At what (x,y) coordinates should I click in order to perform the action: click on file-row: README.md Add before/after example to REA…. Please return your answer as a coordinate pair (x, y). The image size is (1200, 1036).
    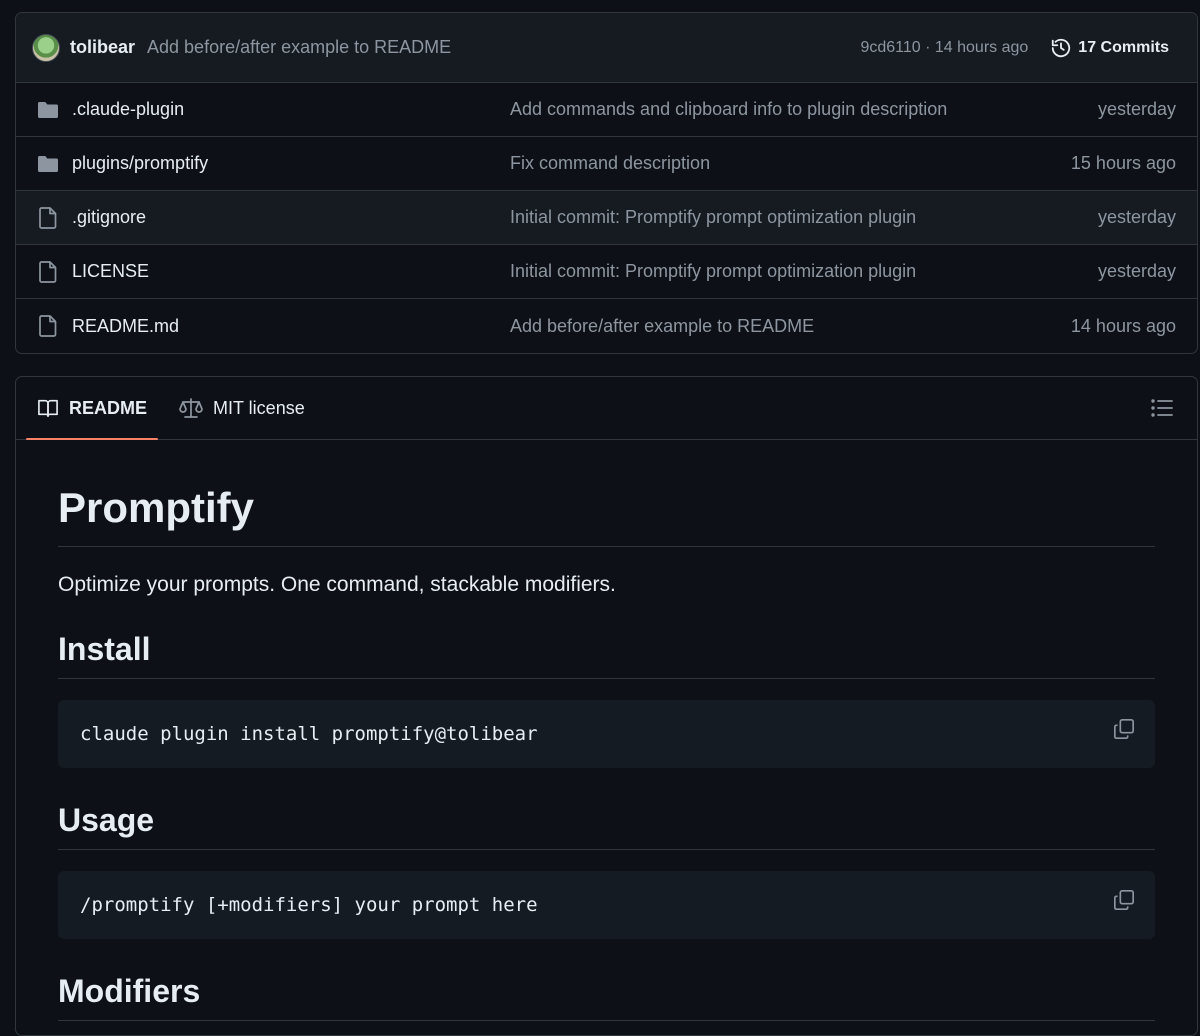
    Looking at the image, I should click on (606, 326).